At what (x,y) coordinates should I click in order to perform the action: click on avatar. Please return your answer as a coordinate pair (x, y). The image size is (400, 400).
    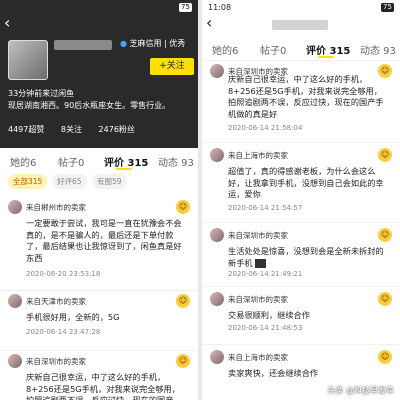
    Looking at the image, I should click on (28, 60).